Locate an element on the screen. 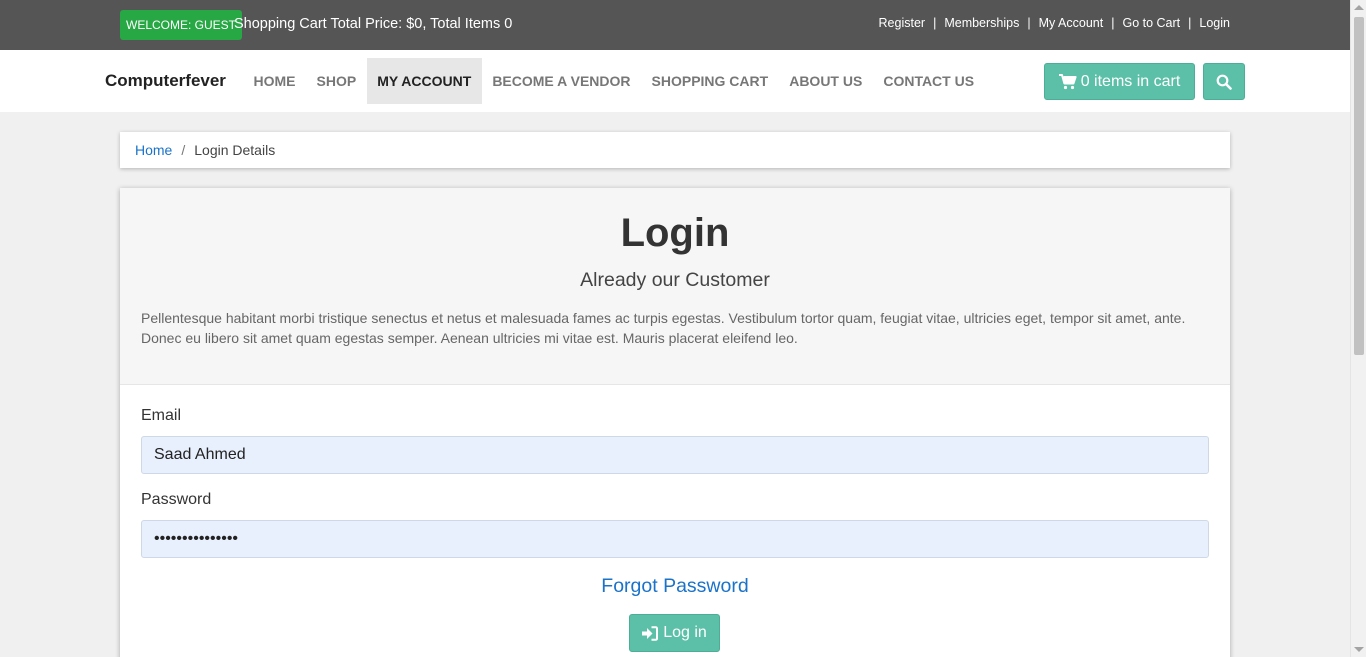  go-to-cart-link: Go to Cart is located at coordinates (1151, 23).